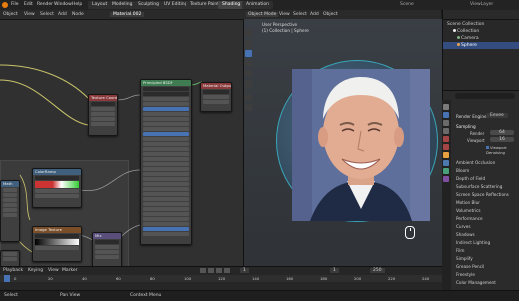 The height and width of the screenshot is (301, 519). I want to click on jump-start-icon, so click(203, 270).